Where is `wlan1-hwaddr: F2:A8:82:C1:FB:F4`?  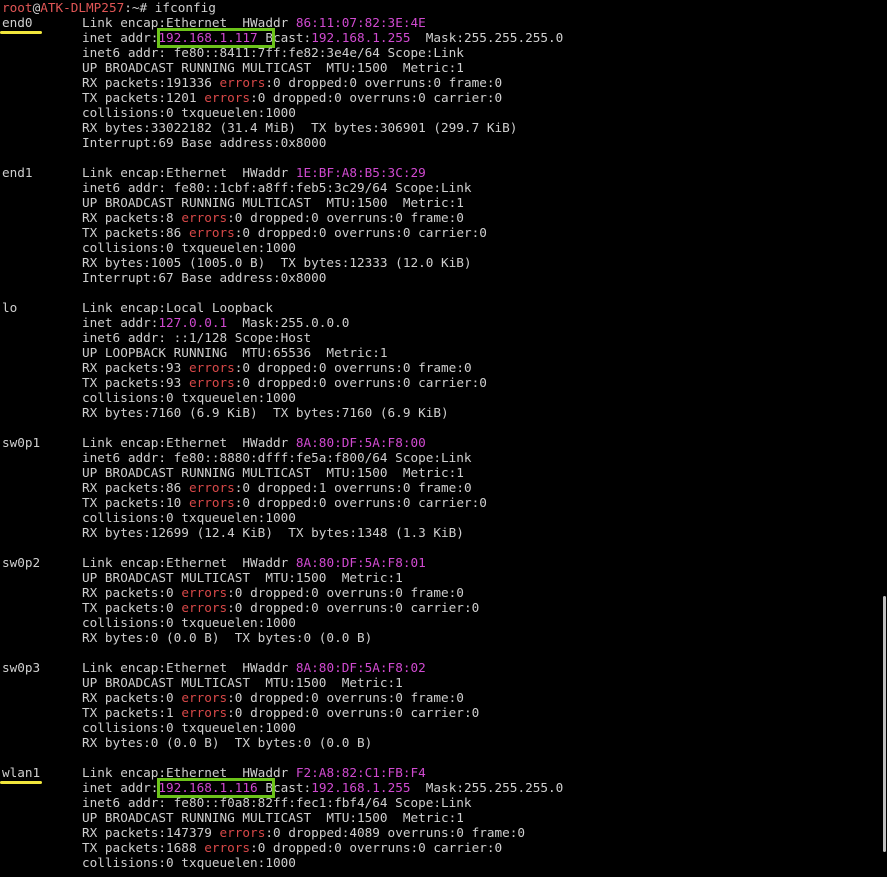 wlan1-hwaddr: F2:A8:82:C1:FB:F4 is located at coordinates (360, 772).